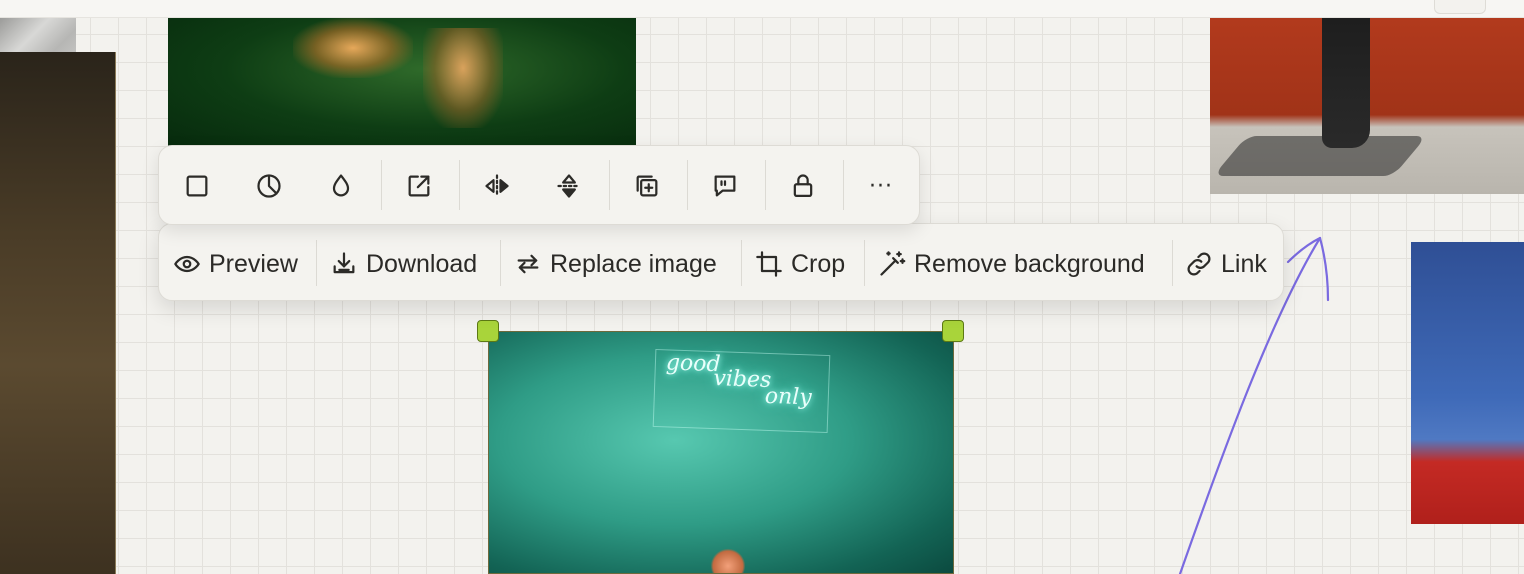 Image resolution: width=1524 pixels, height=574 pixels. Describe the element at coordinates (728, 560) in the screenshot. I see `image-figure-face` at that location.